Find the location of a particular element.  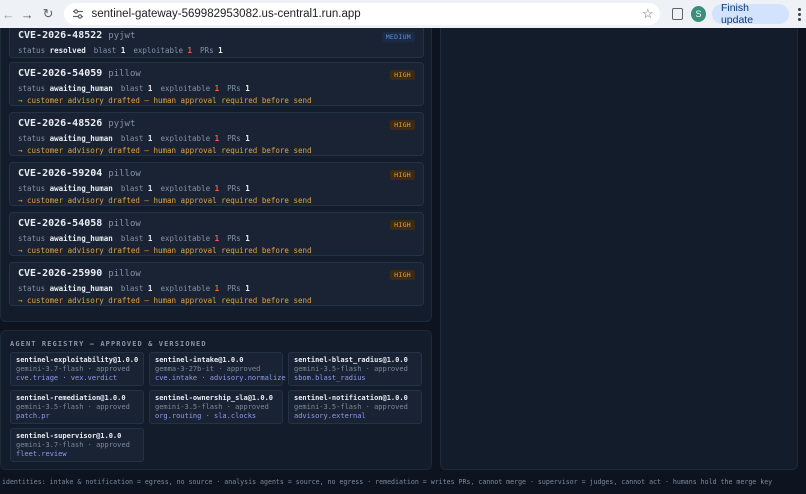

agent-capabilities: cve.intake · advisory.normalize is located at coordinates (220, 378).